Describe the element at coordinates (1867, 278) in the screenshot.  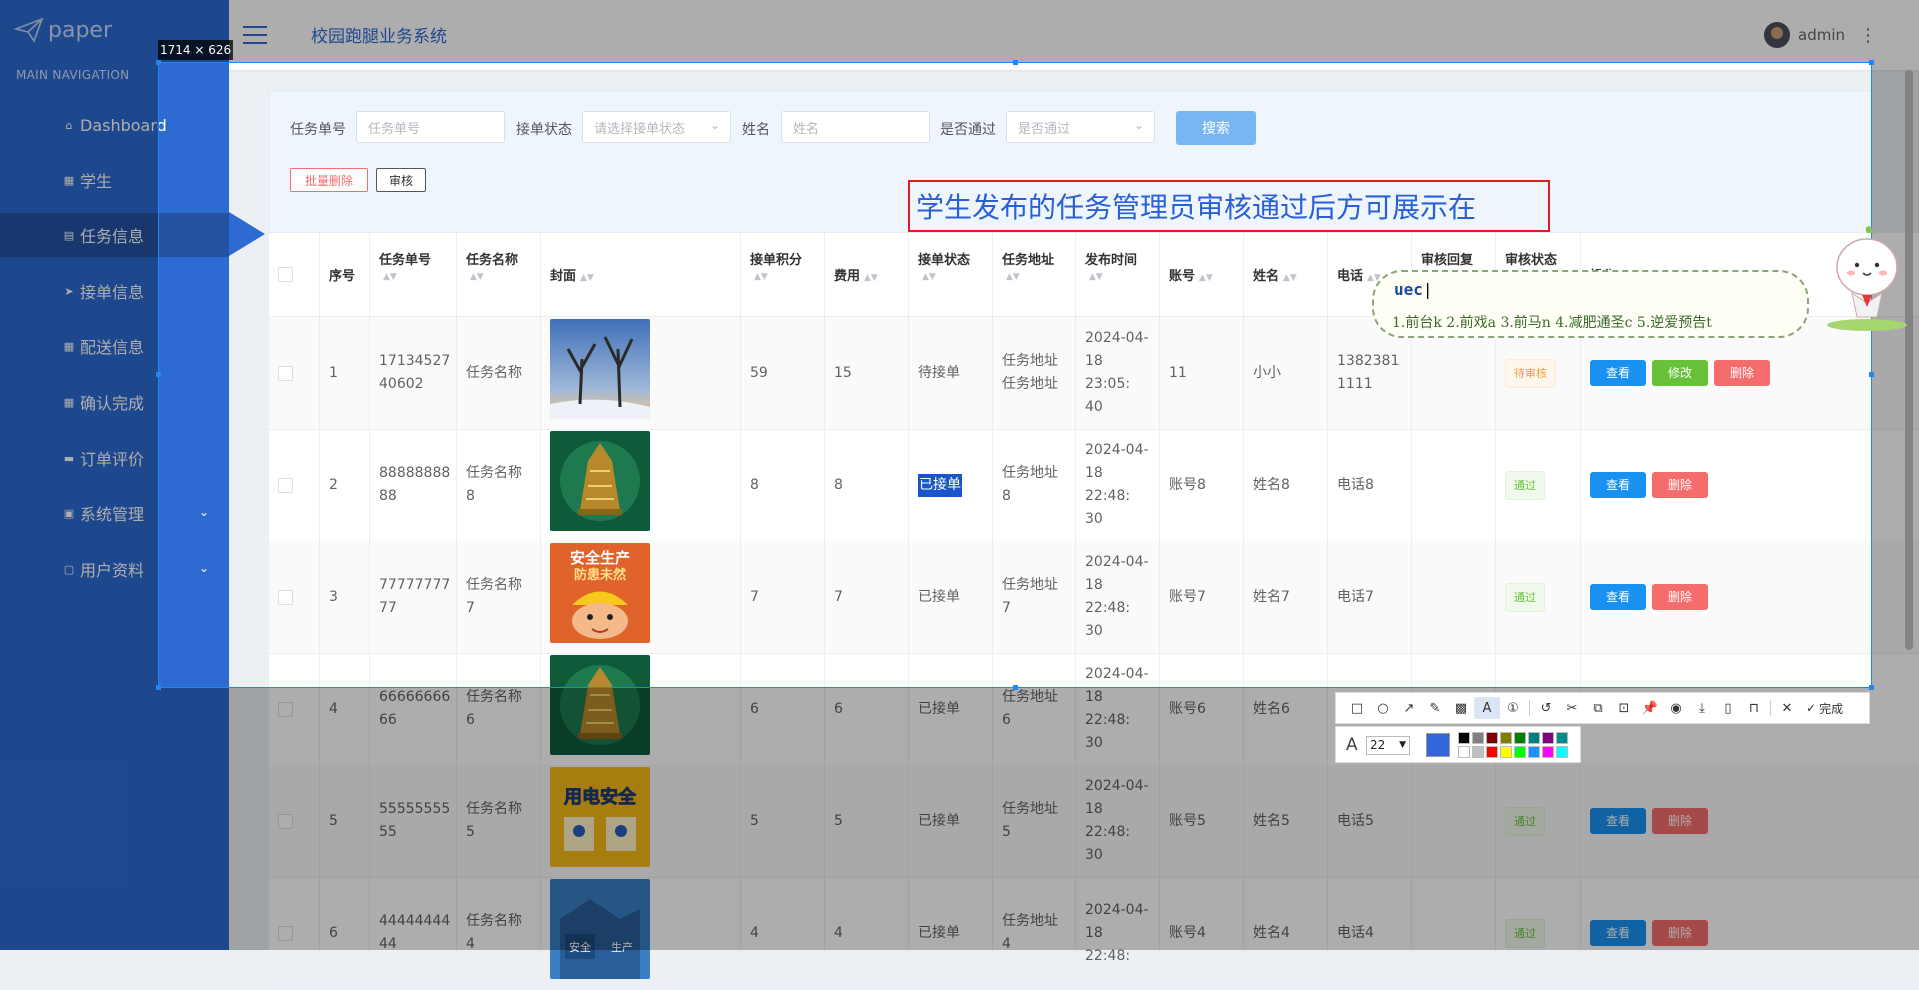
I see `ime-mascot-icon` at that location.